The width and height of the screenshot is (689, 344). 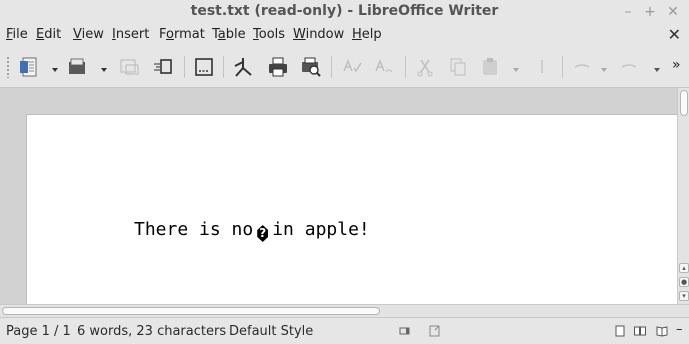 I want to click on undo-dropdown-chevron-icon, so click(x=604, y=67).